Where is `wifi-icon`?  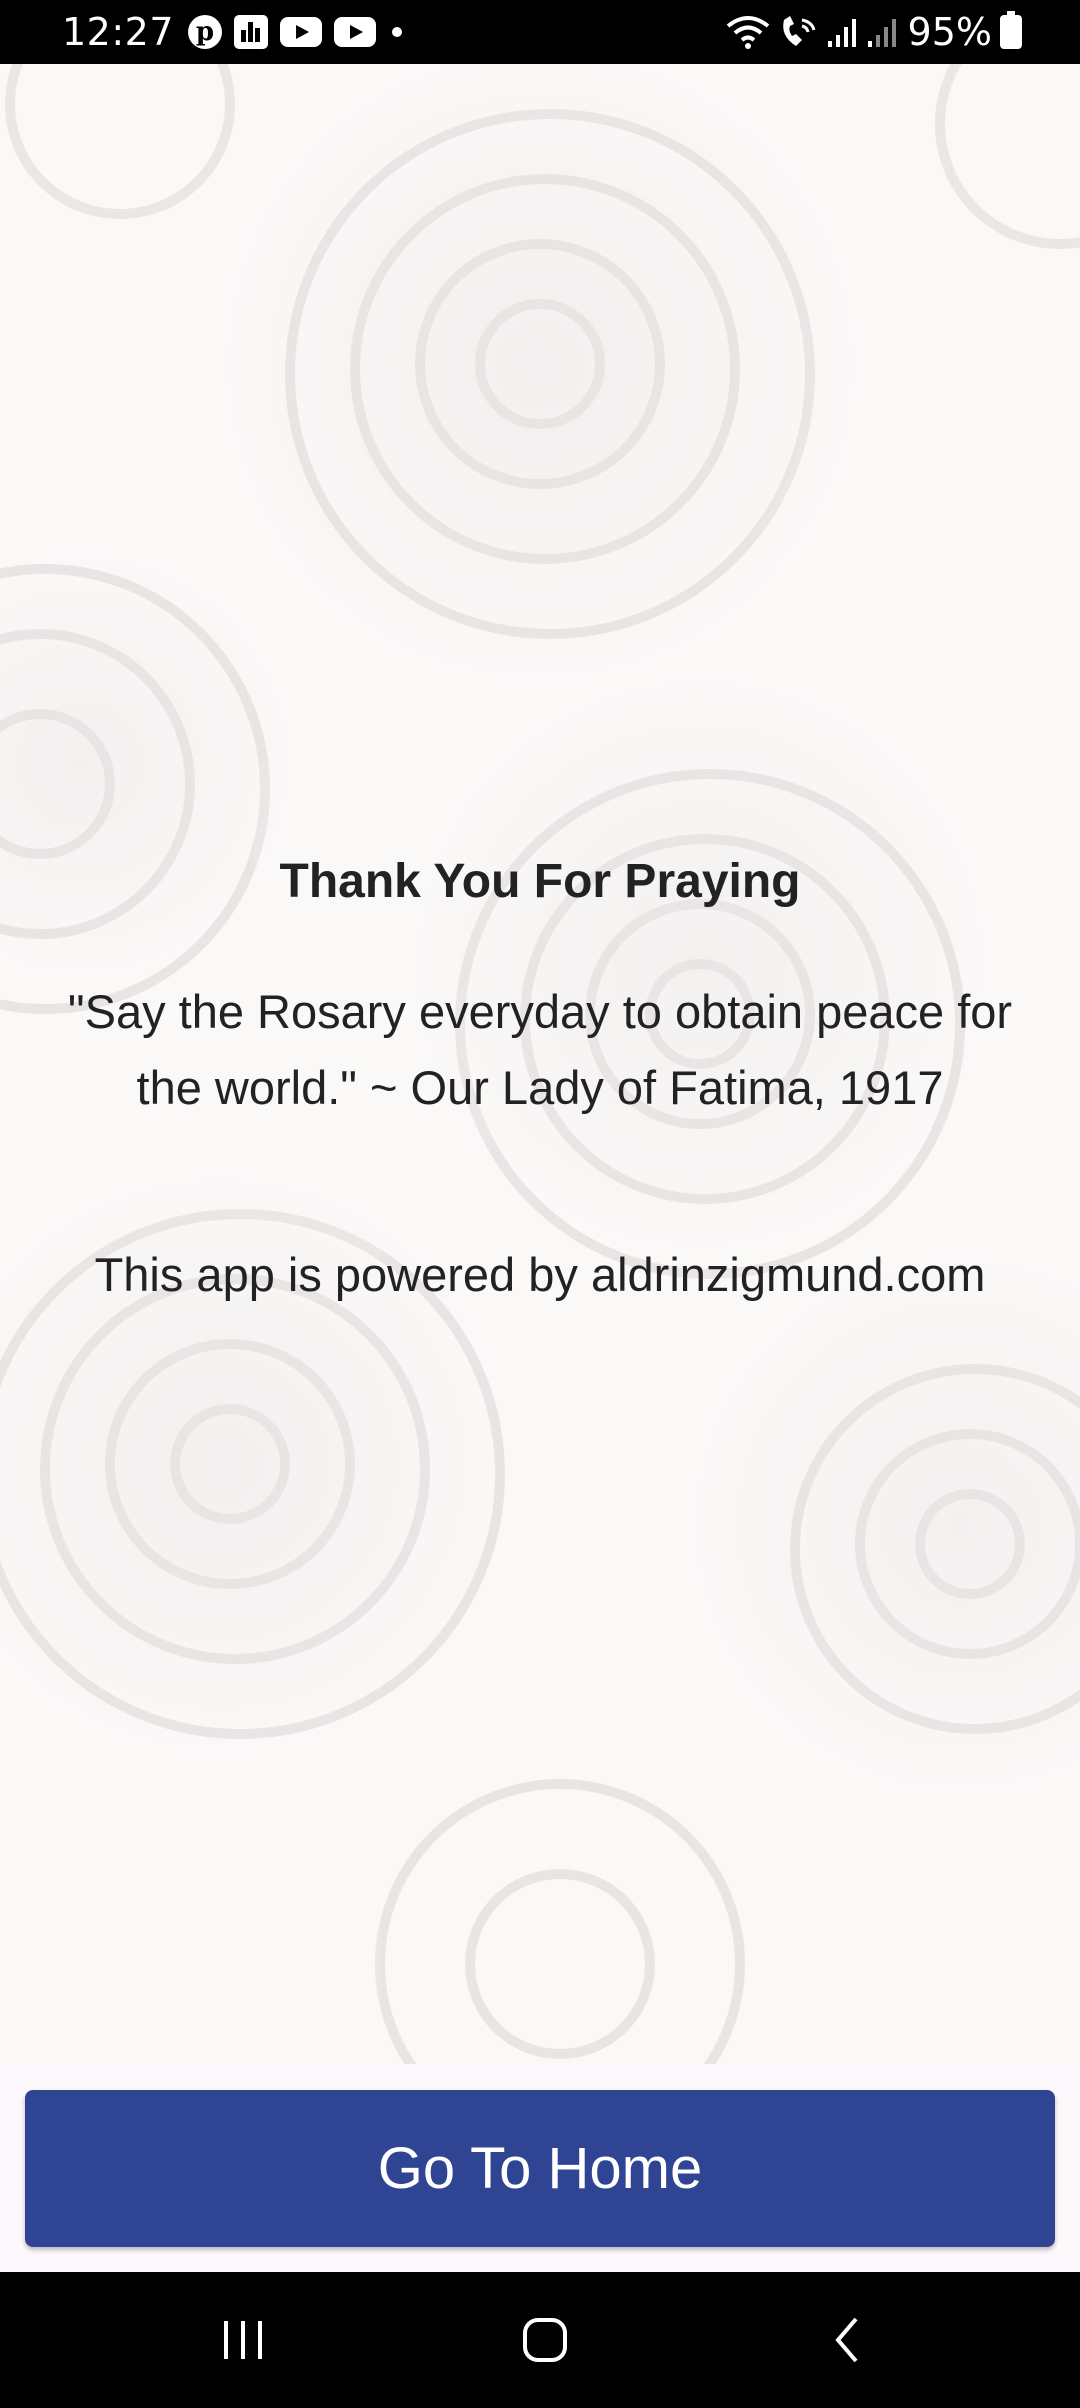 wifi-icon is located at coordinates (747, 32).